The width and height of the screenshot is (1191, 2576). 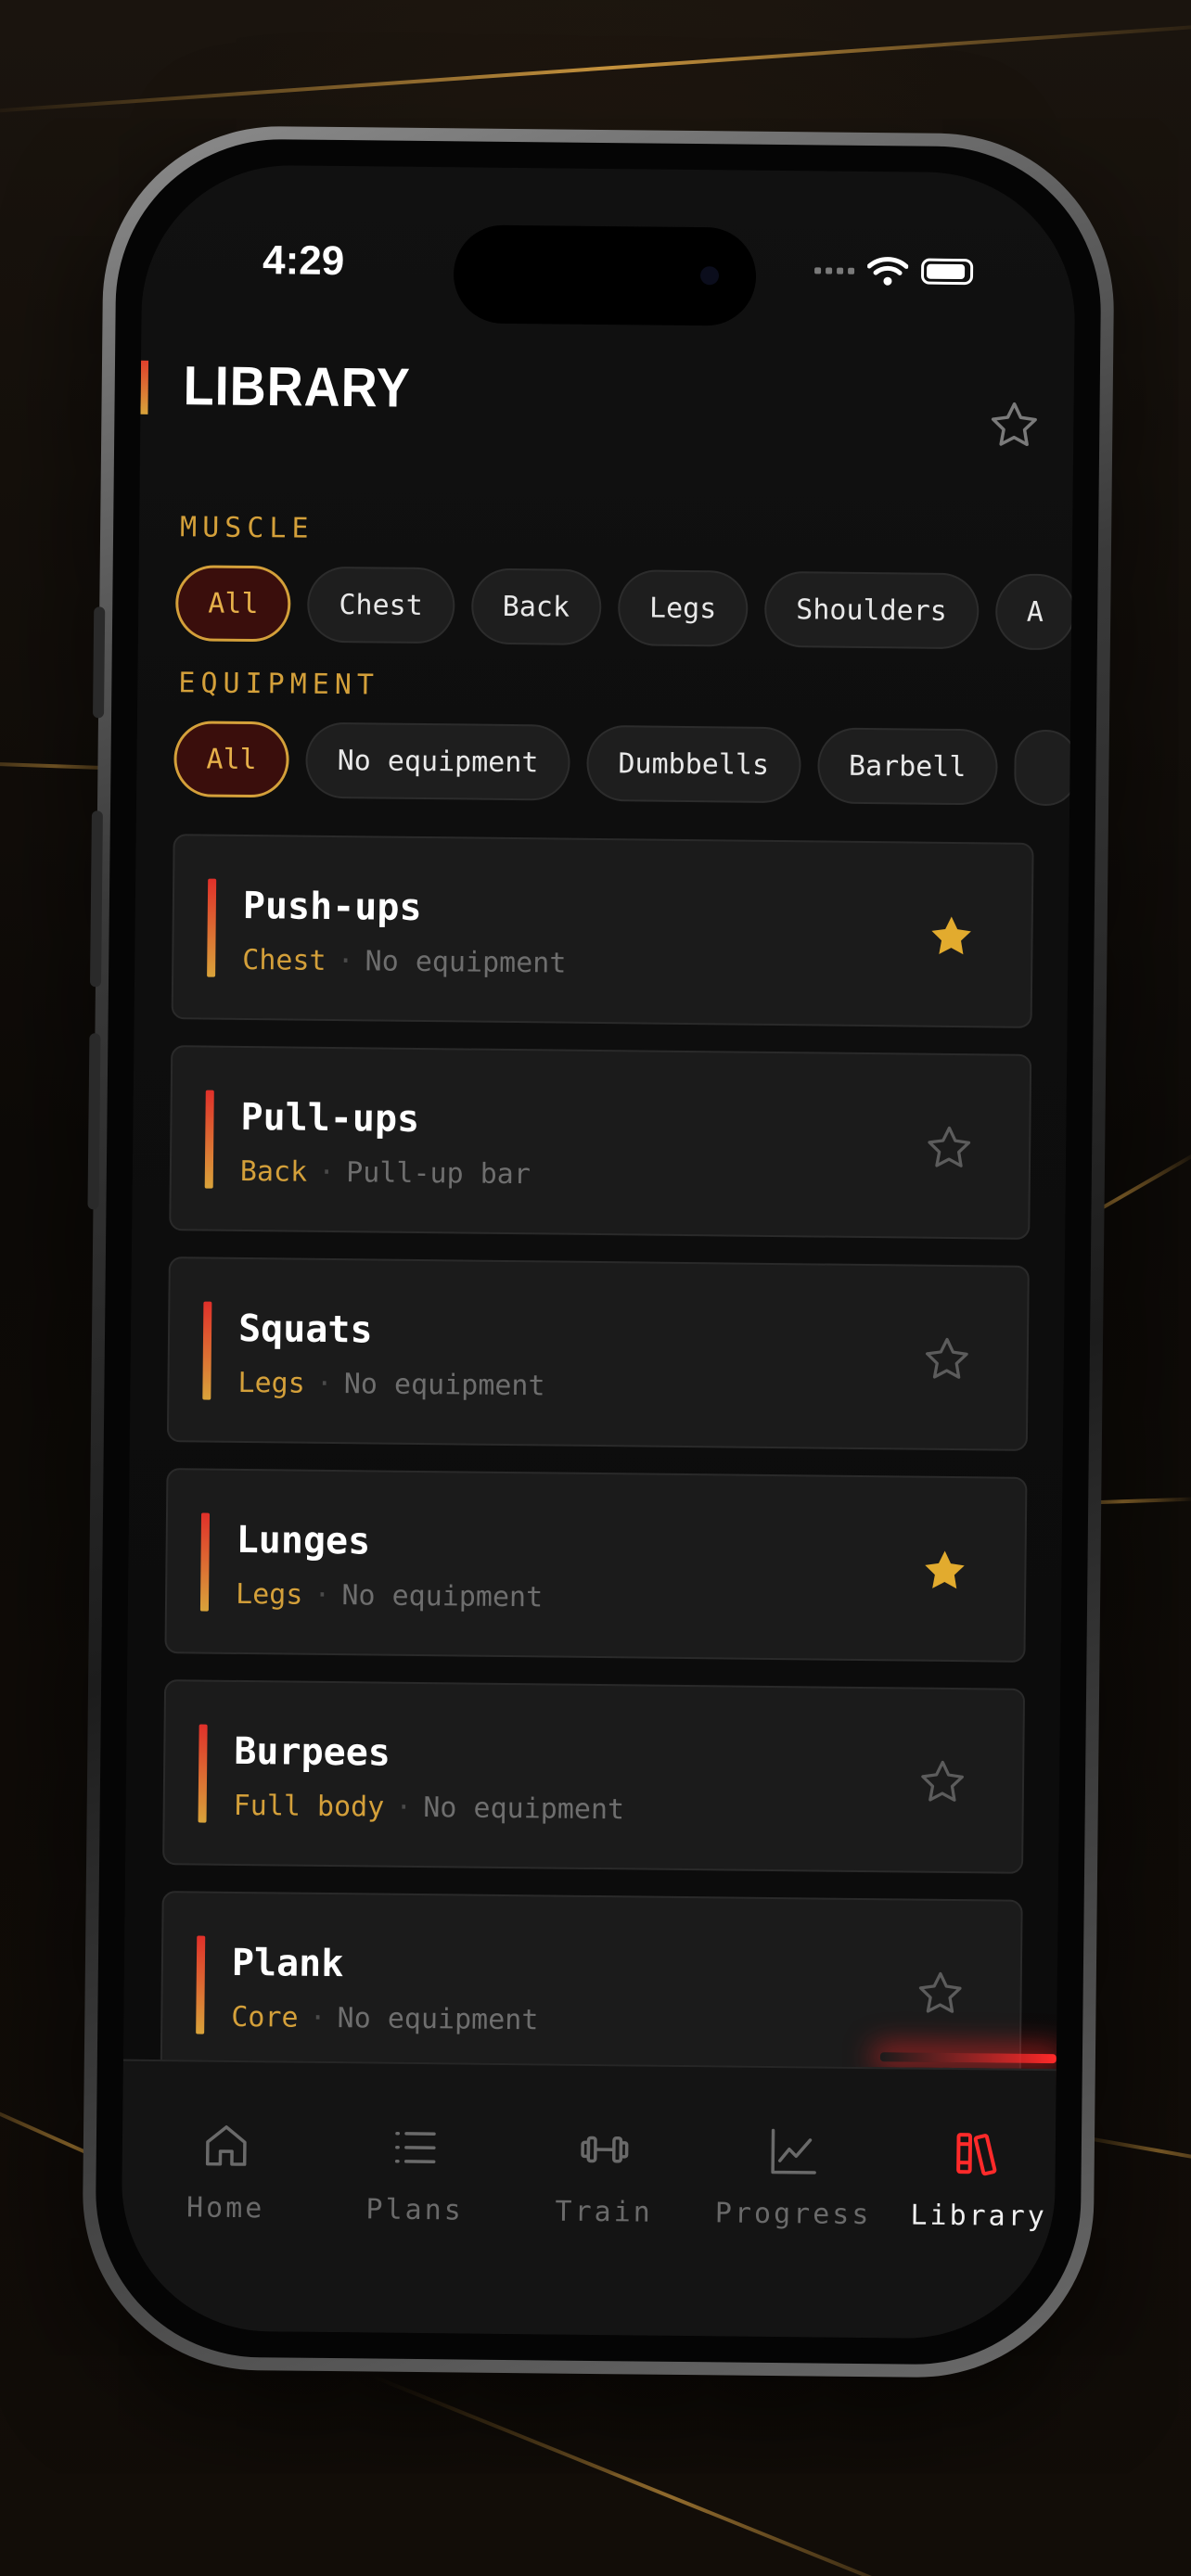 I want to click on exercise-card: Lunges Legs · No equipment, so click(x=596, y=1565).